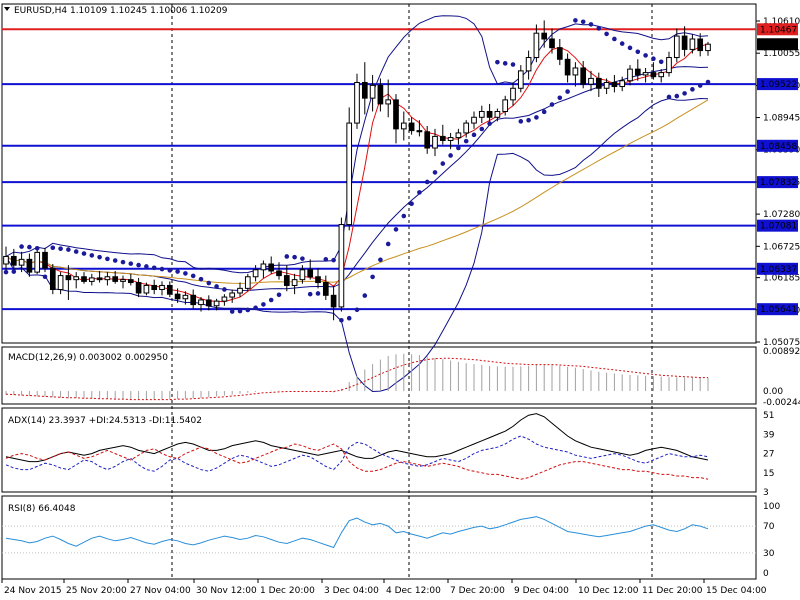 The height and width of the screenshot is (600, 800). Describe the element at coordinates (769, 554) in the screenshot. I see `rsi-tick-label: 30` at that location.